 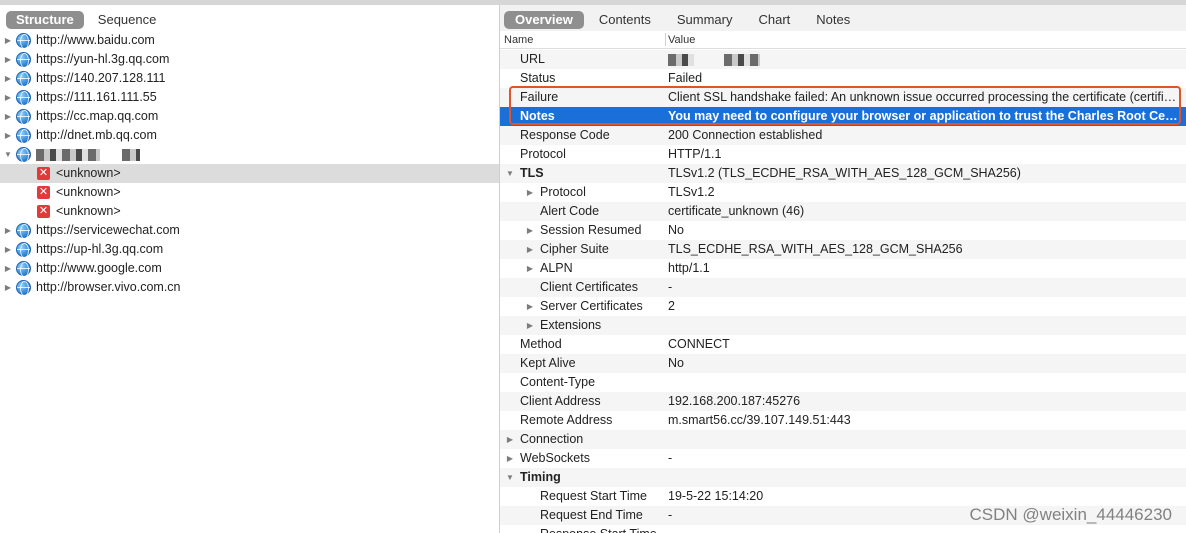 I want to click on host-row: ▶ https://servicewechat.com, so click(x=249, y=230).